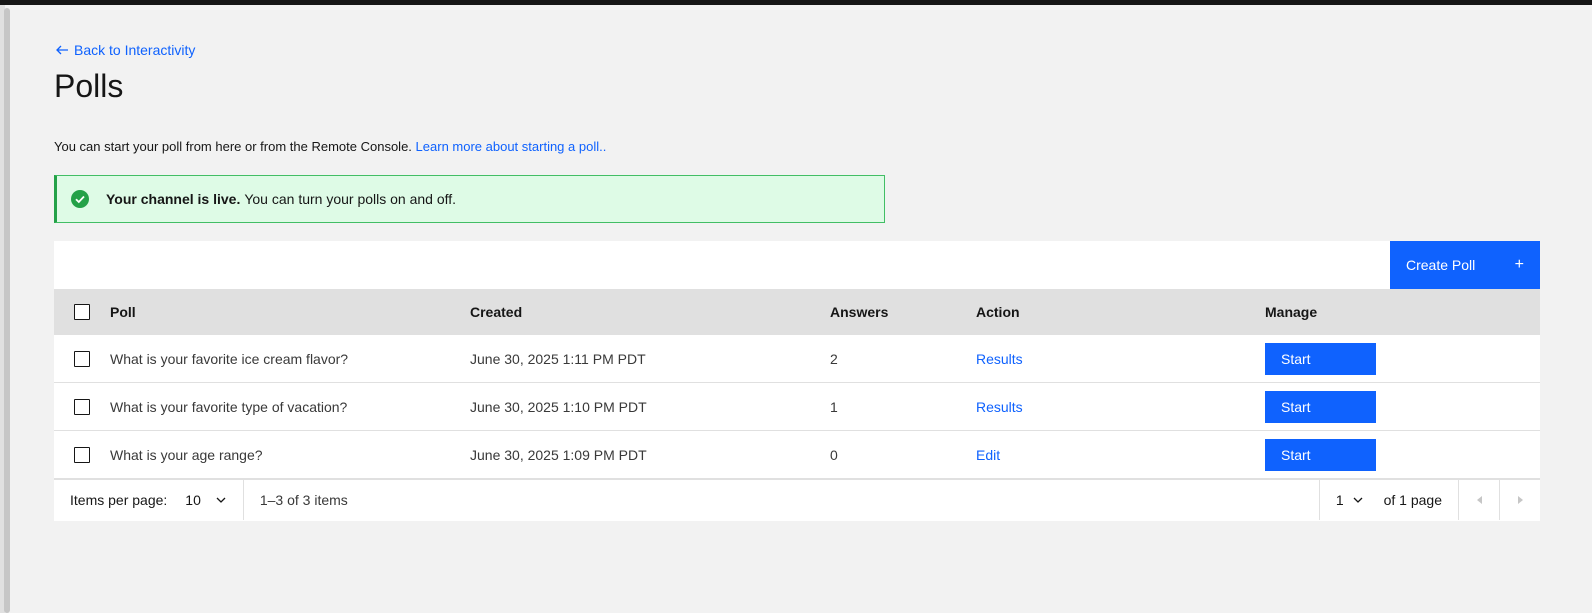 This screenshot has width=1592, height=613. I want to click on top-bar, so click(796, 2).